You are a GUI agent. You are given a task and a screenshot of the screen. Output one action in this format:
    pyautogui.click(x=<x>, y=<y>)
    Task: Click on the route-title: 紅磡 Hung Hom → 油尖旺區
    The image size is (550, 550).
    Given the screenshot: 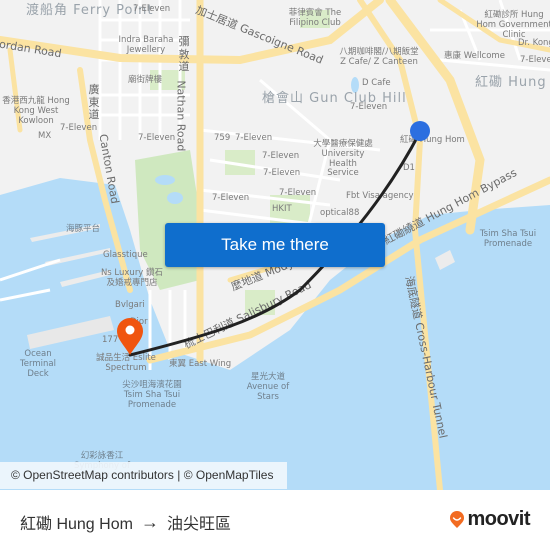 What is the action you would take?
    pyautogui.click(x=125, y=522)
    